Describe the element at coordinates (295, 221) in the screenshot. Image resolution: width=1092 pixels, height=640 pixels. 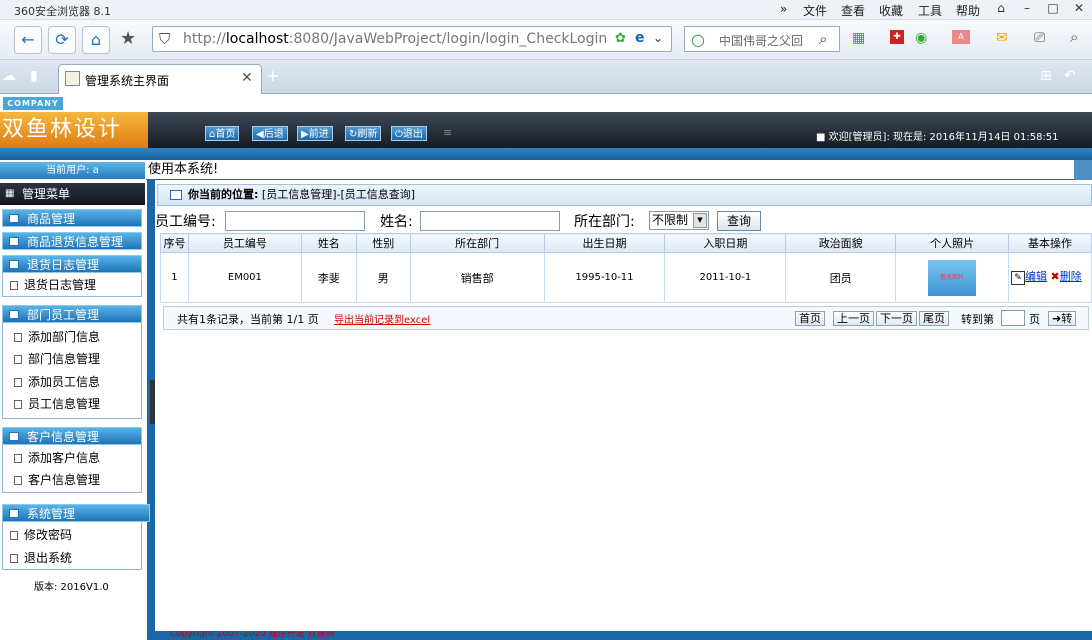
I see `emp-no-input` at that location.